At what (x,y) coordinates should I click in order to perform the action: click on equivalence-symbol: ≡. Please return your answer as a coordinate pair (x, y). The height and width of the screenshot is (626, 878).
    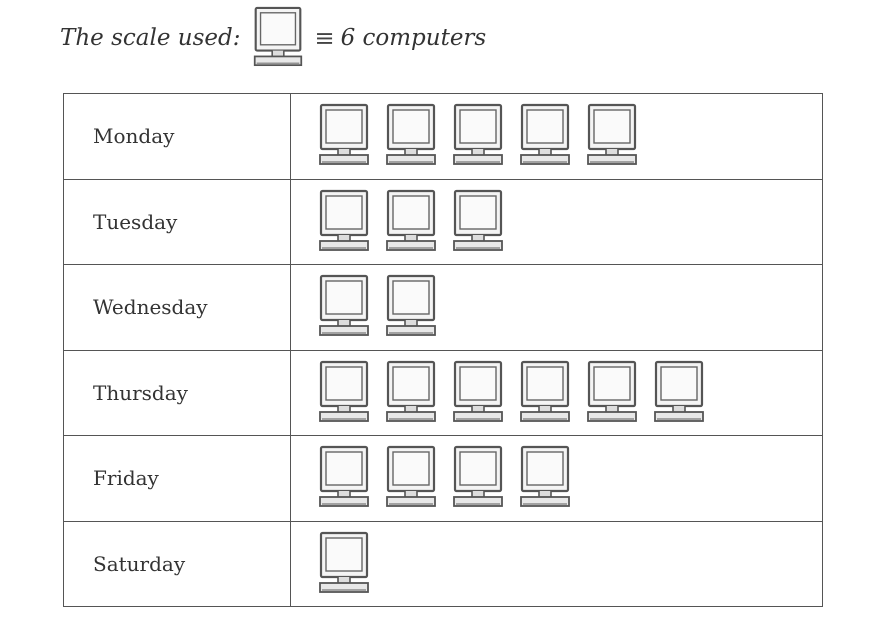
    Looking at the image, I should click on (324, 38).